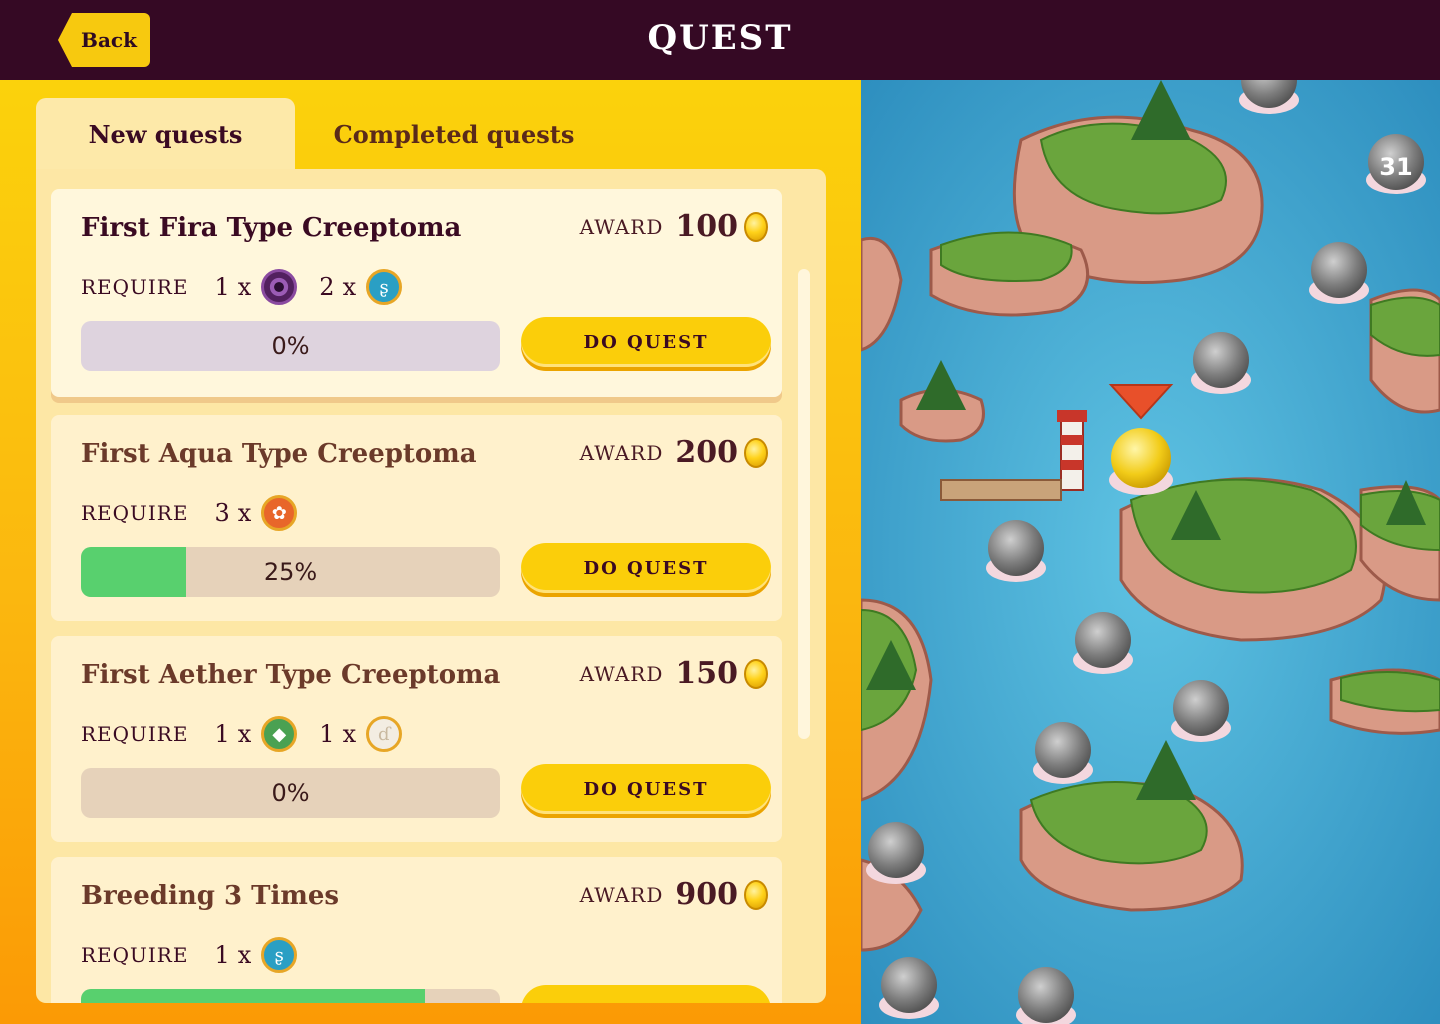 Image resolution: width=1440 pixels, height=1024 pixels. What do you see at coordinates (279, 454) in the screenshot?
I see `quest-title: First Aqua Type Creeptoma` at bounding box center [279, 454].